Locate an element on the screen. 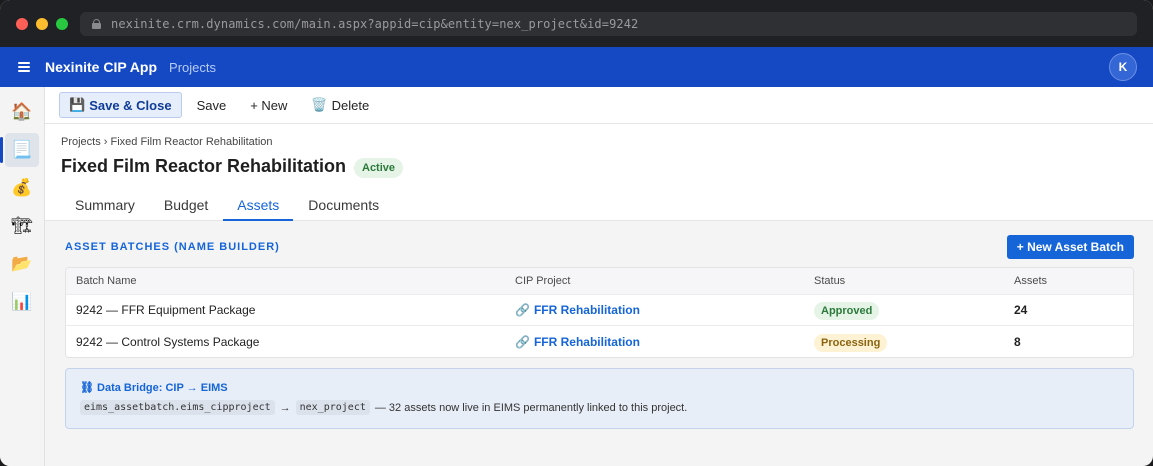 The width and height of the screenshot is (1153, 466). column-header-status: Status is located at coordinates (914, 281).